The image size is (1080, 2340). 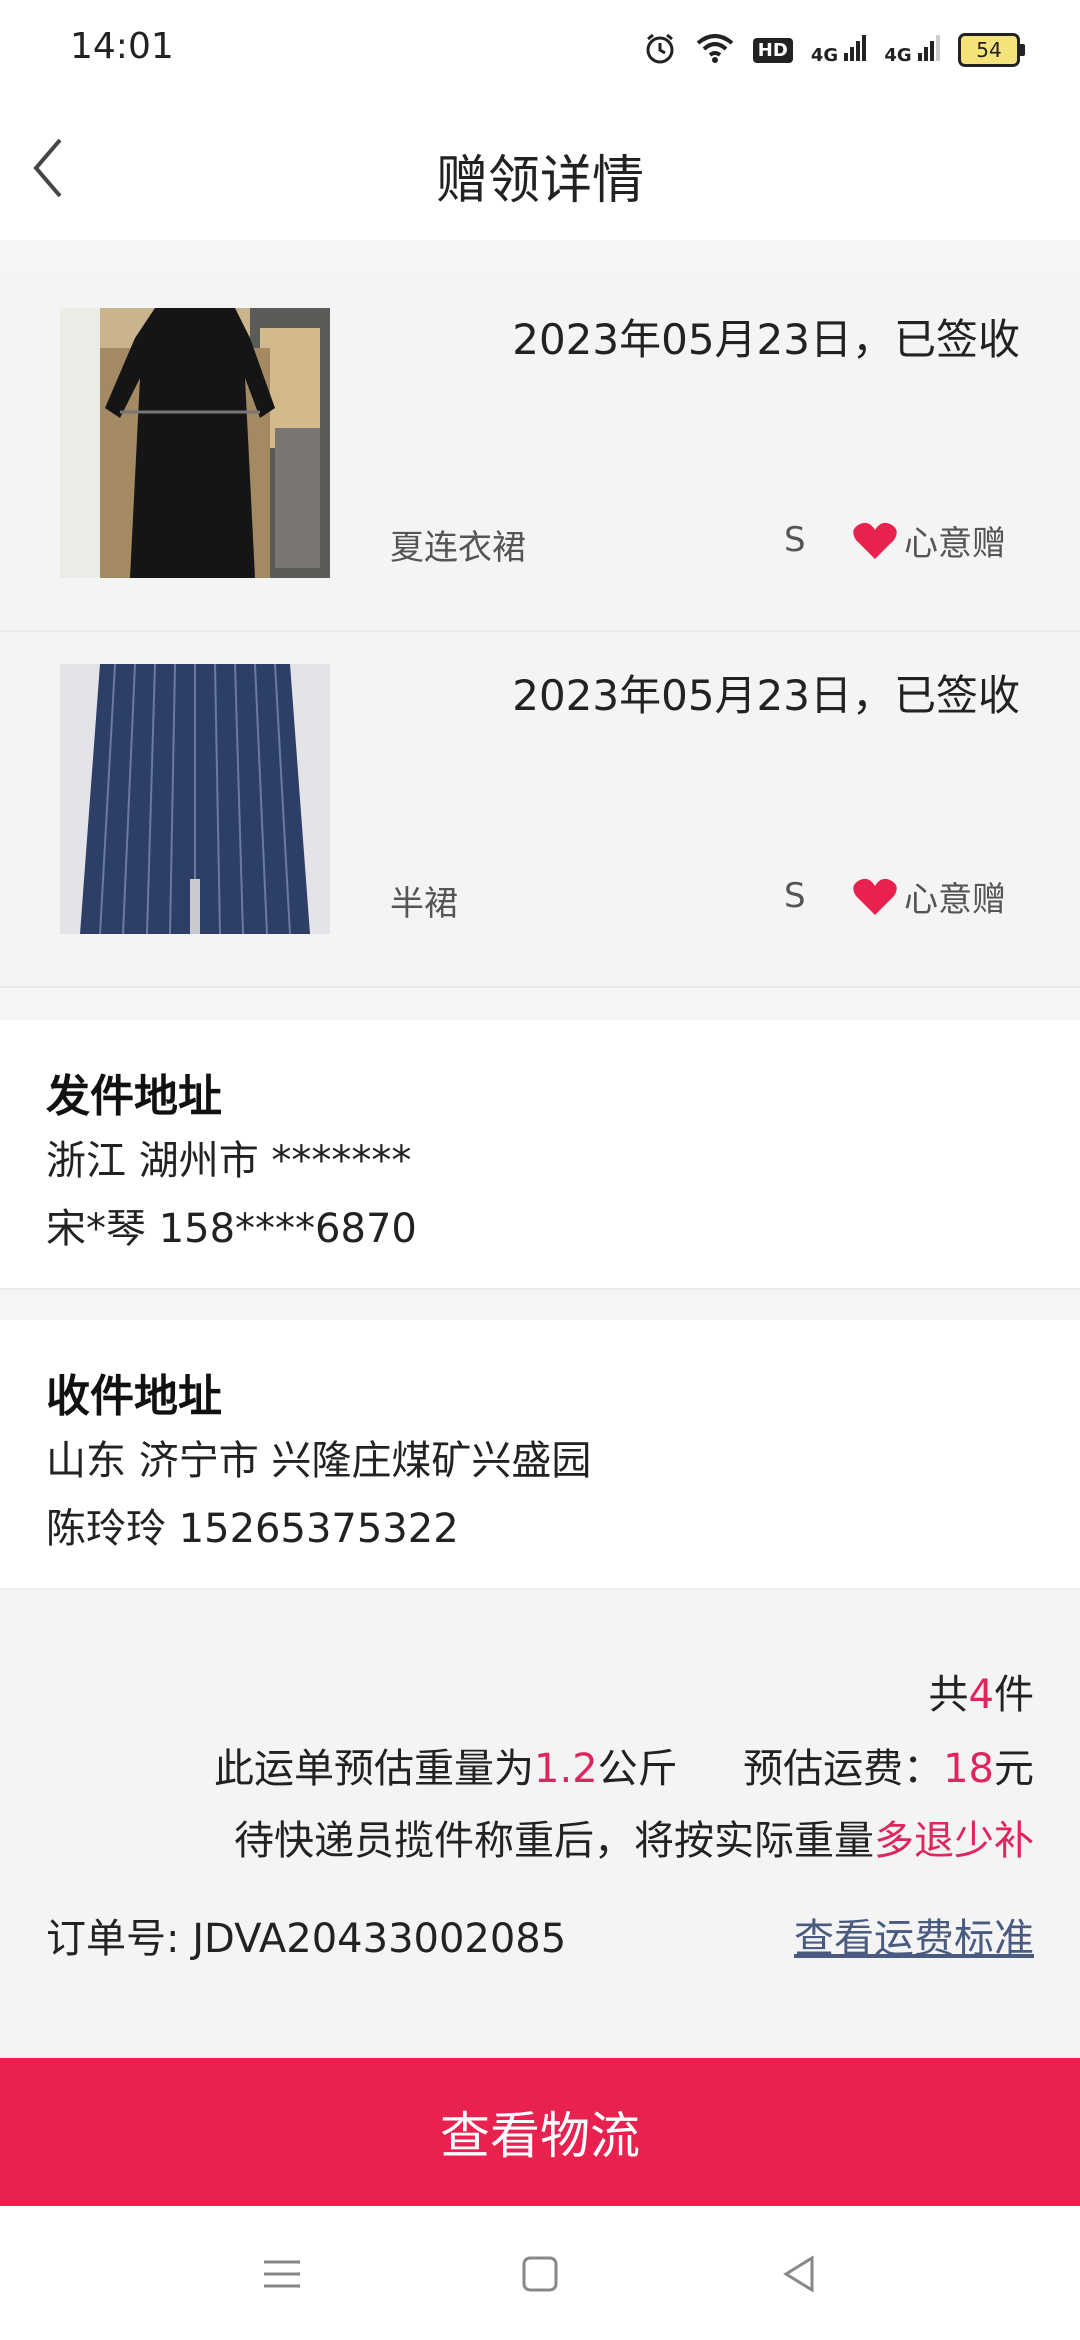 What do you see at coordinates (772, 50) in the screenshot?
I see `hd-badge: HD` at bounding box center [772, 50].